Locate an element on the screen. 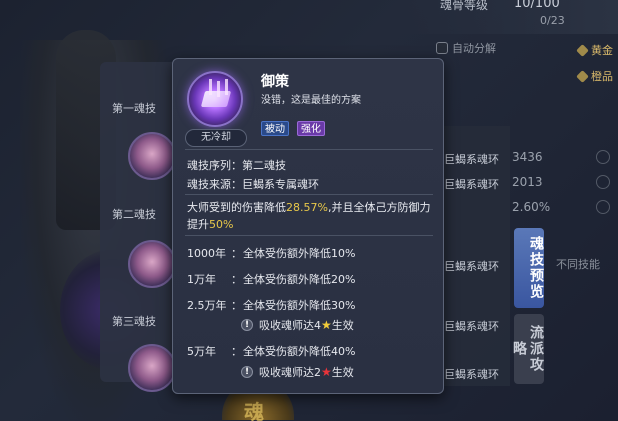 This screenshot has height=421, width=618. side-row-orange: 橙品 is located at coordinates (594, 76).